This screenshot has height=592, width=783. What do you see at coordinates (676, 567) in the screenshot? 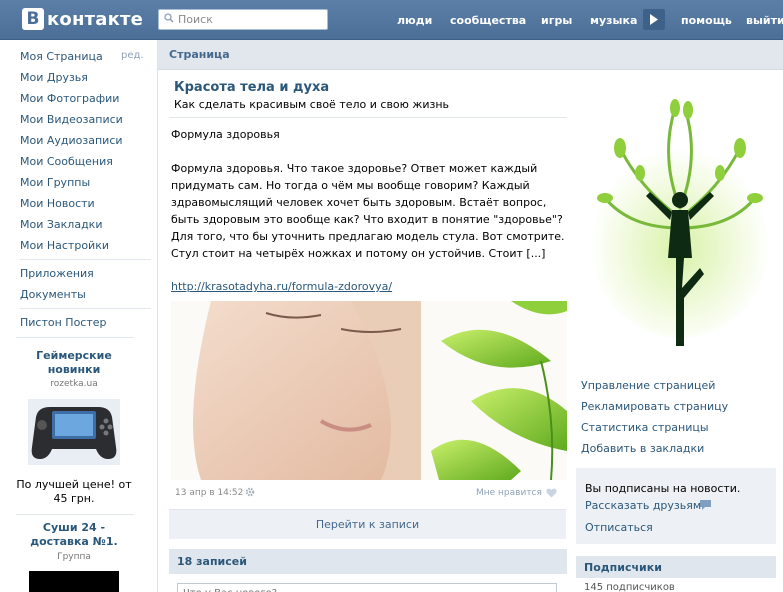
I see `subscribers-header: Подписчики` at bounding box center [676, 567].